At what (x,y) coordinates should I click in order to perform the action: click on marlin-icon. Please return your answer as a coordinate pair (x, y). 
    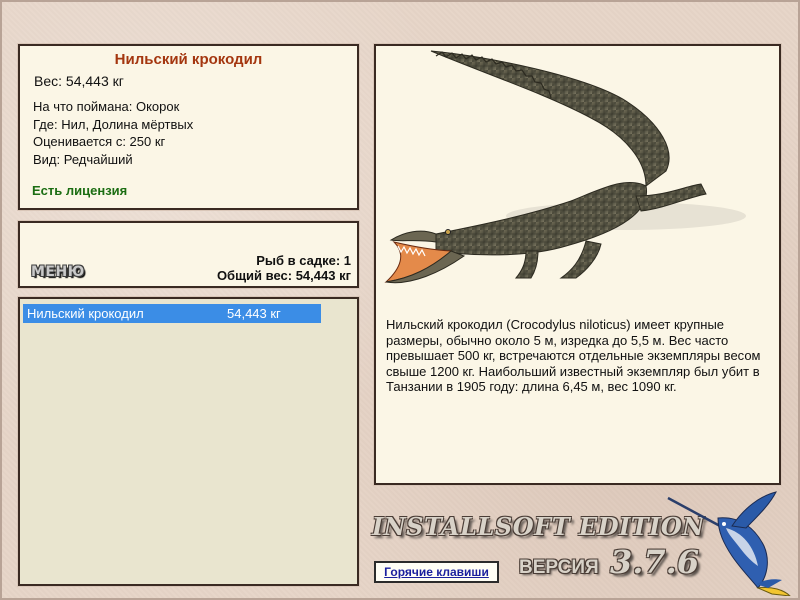
    Looking at the image, I should click on (729, 543).